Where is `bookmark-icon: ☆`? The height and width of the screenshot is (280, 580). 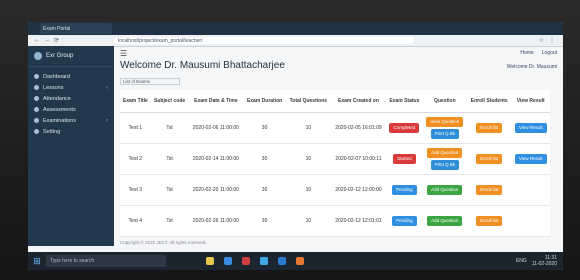 bookmark-icon: ☆ is located at coordinates (541, 40).